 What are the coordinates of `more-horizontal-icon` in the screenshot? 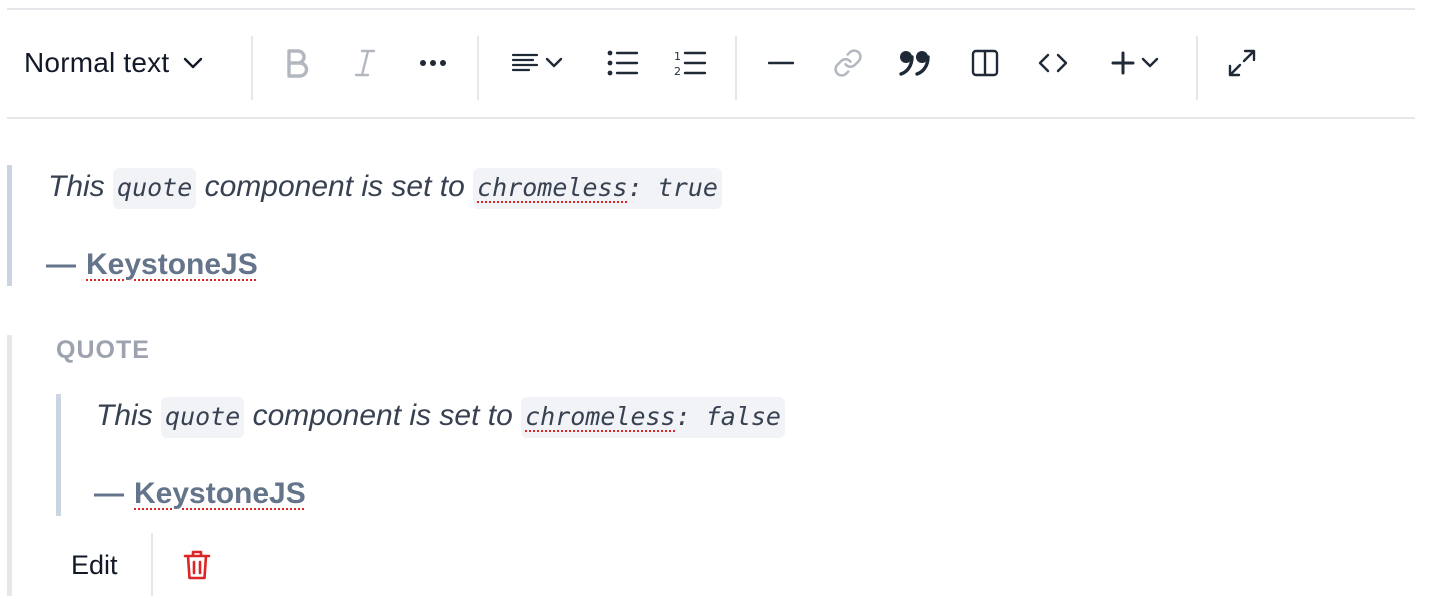 It's located at (433, 63).